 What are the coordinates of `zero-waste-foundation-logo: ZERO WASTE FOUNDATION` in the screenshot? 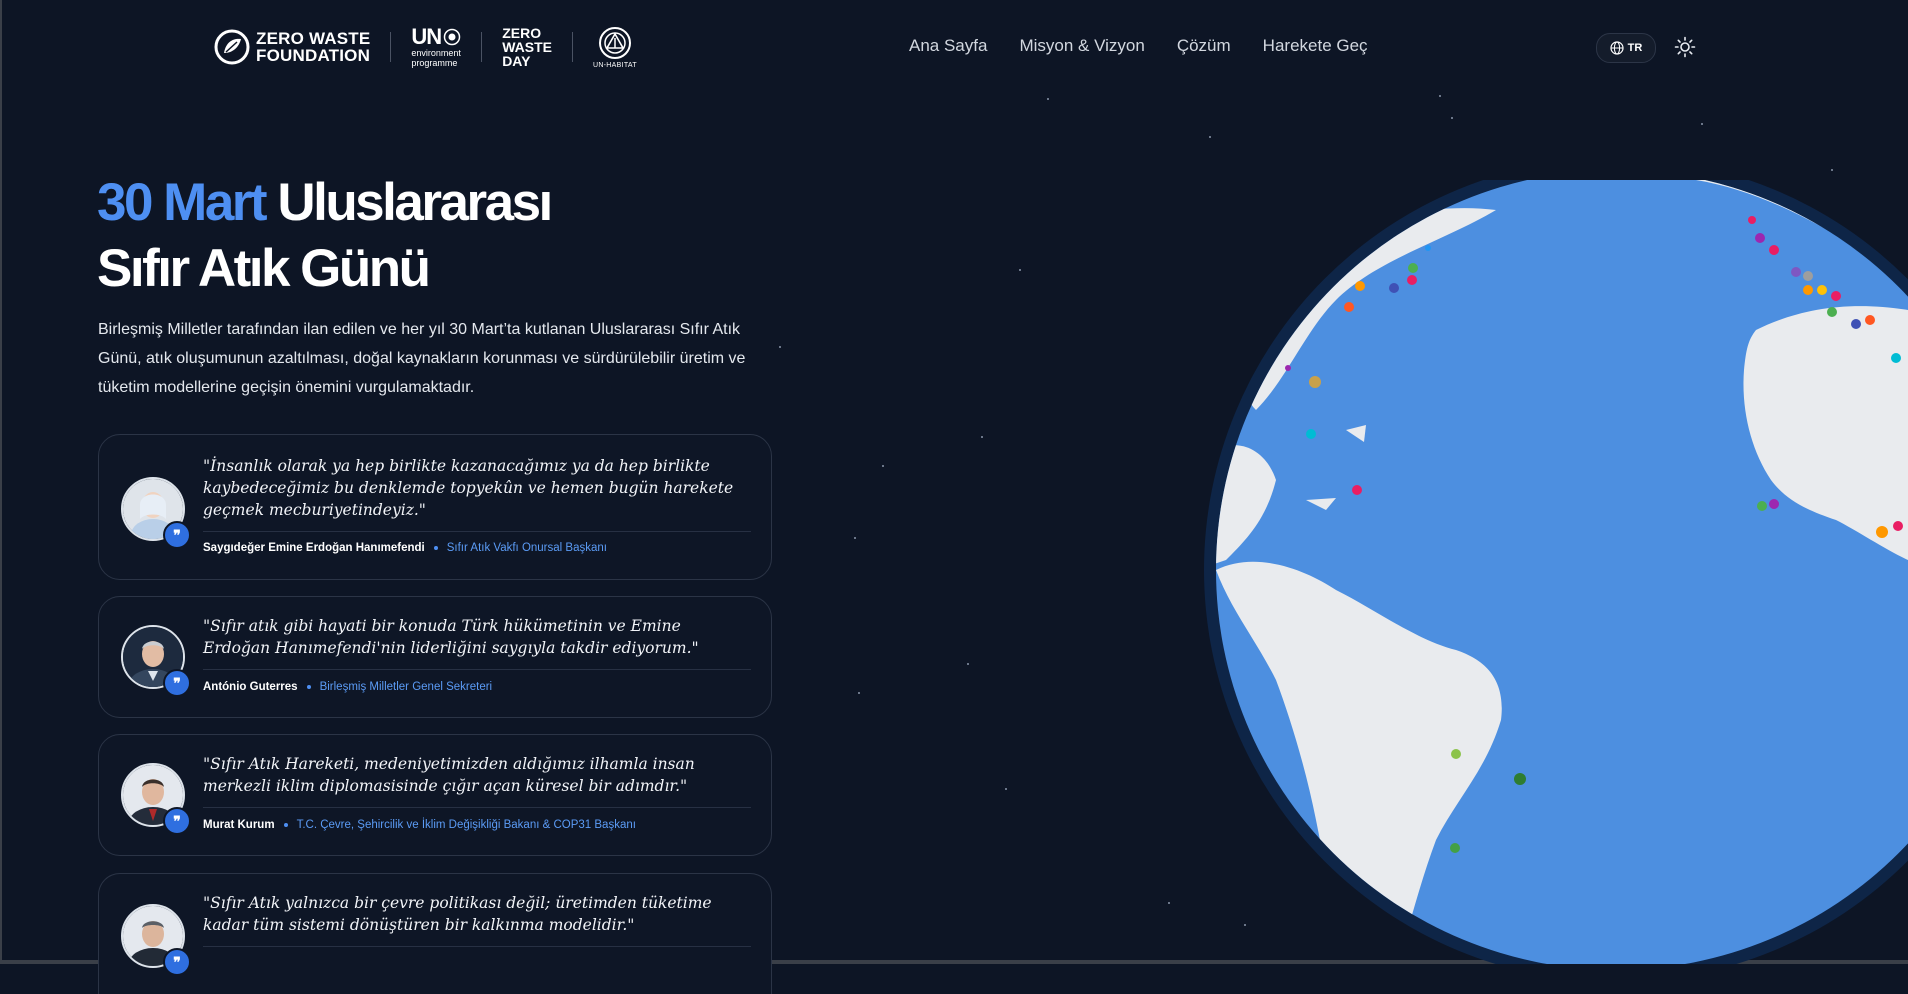 It's located at (292, 47).